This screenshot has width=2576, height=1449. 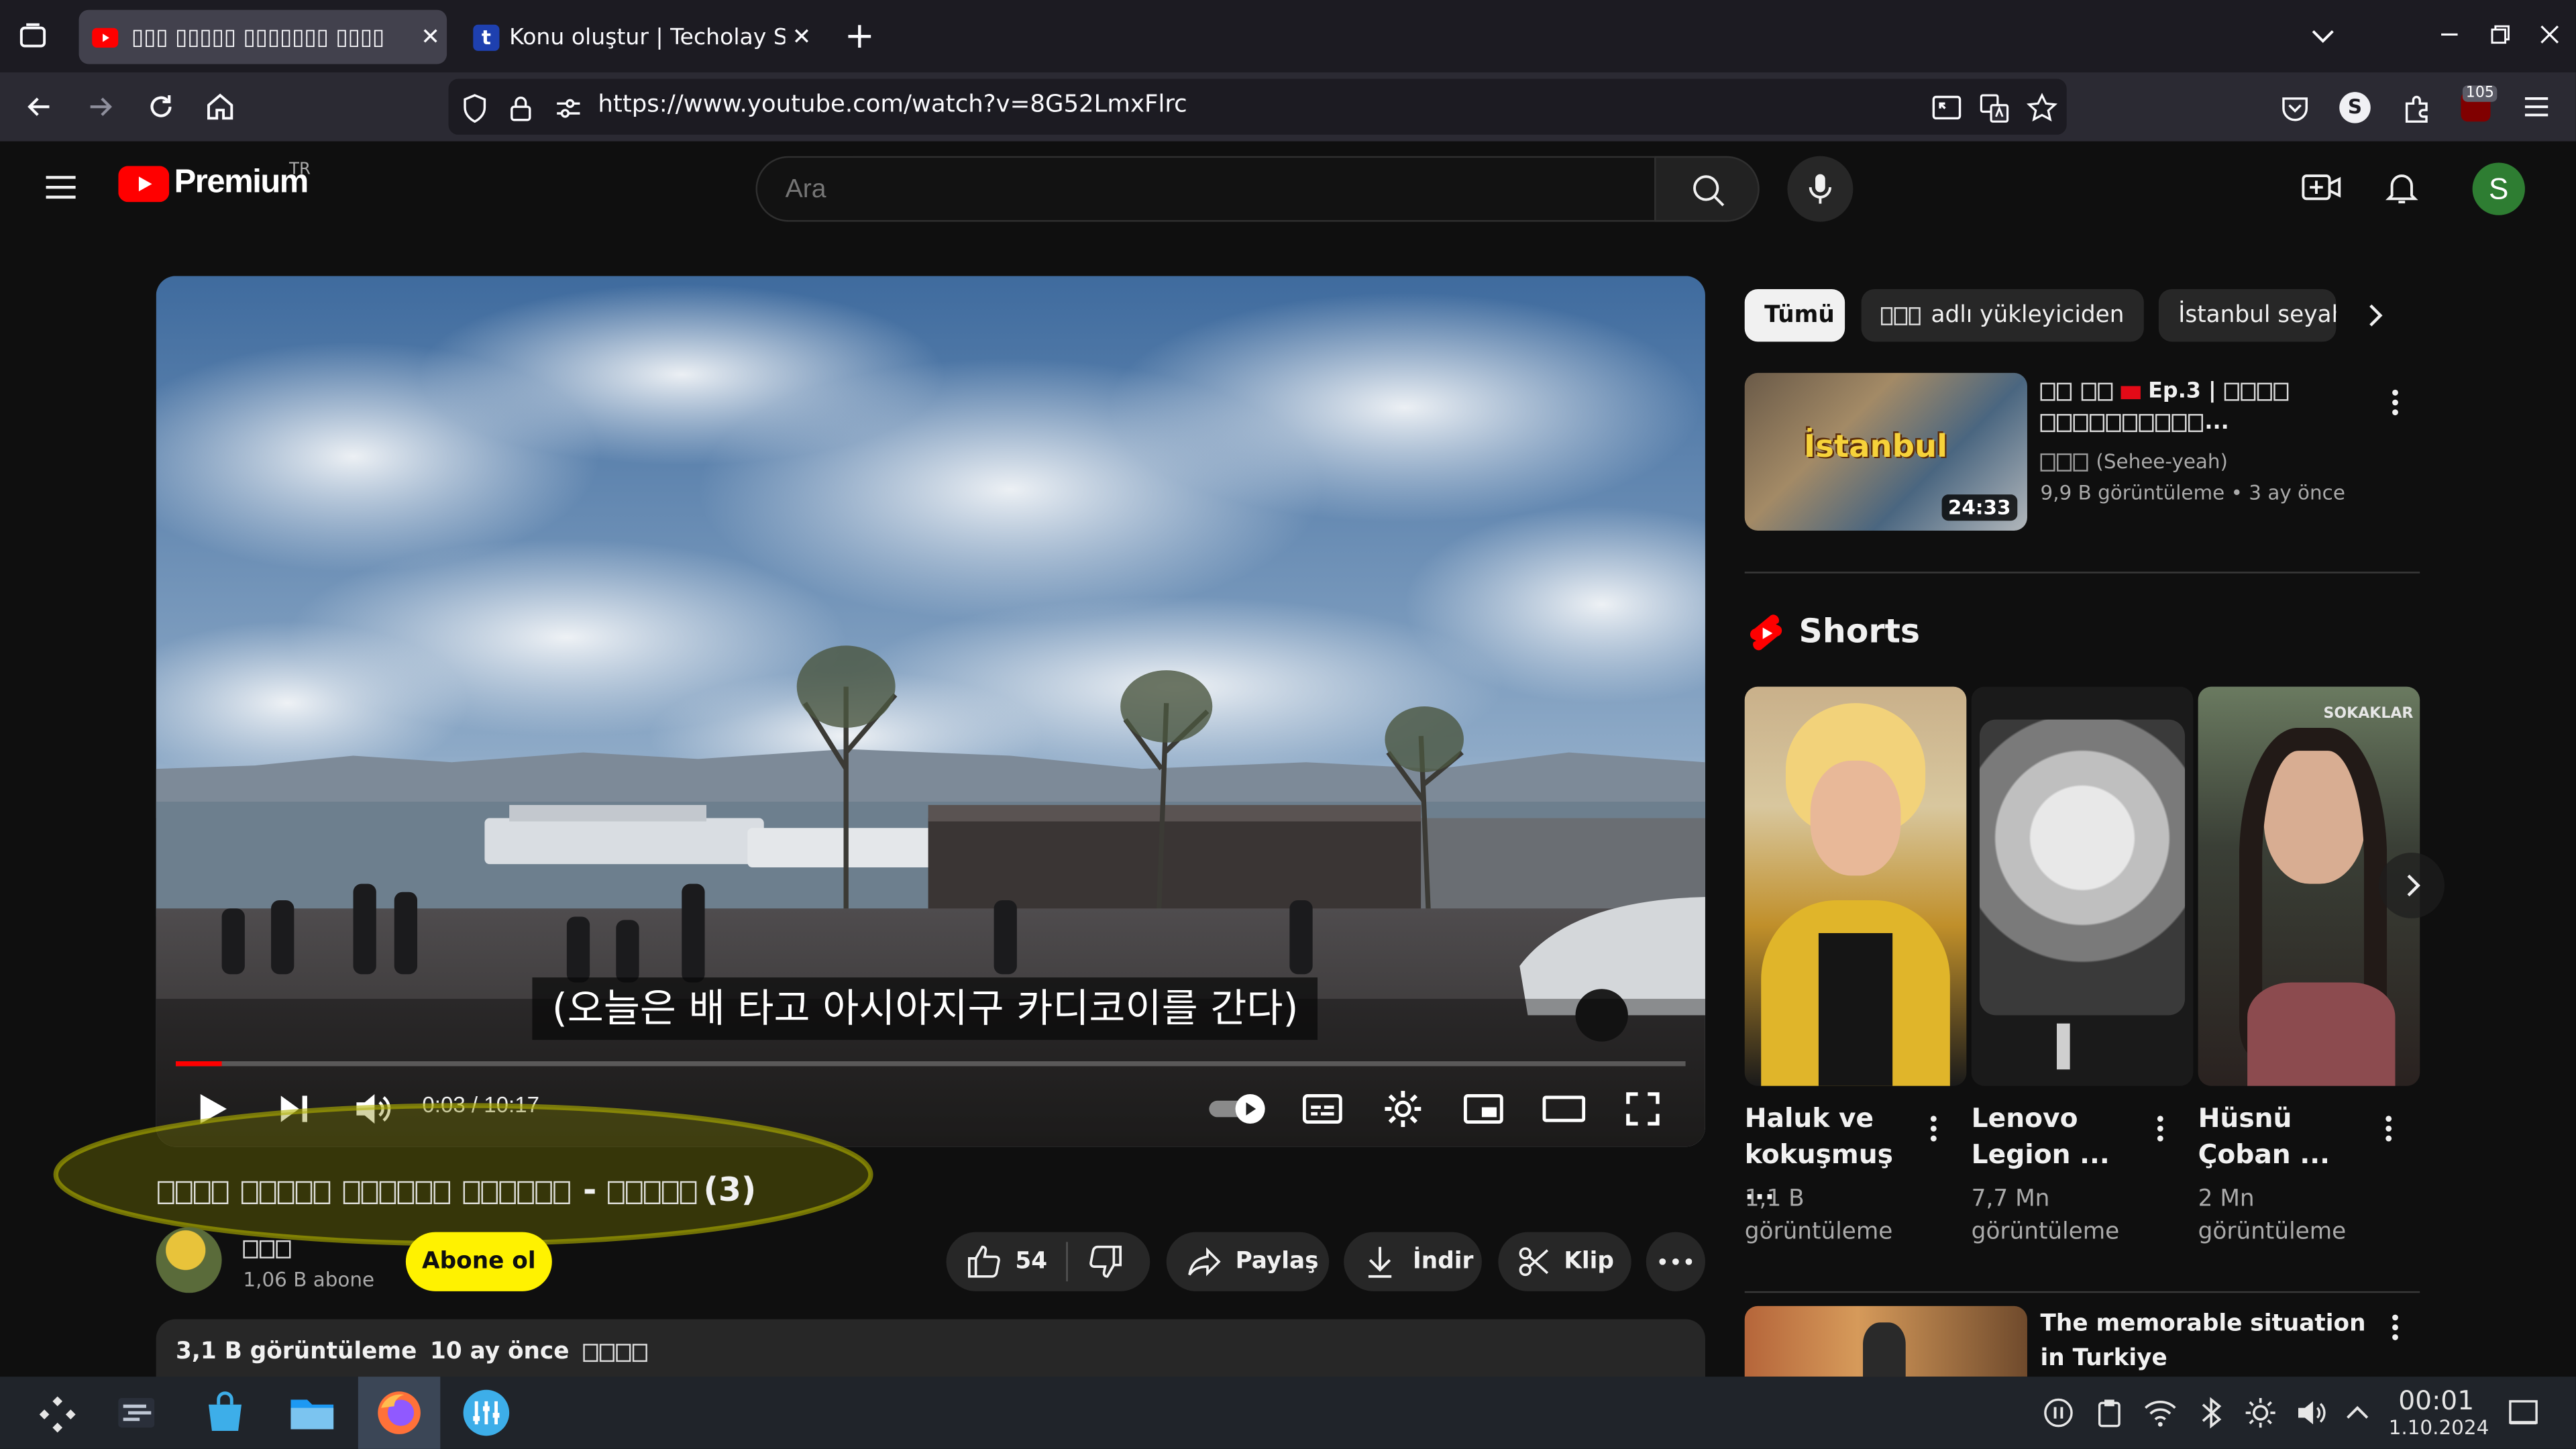 What do you see at coordinates (1322, 1109) in the screenshot?
I see `subtitles-icon` at bounding box center [1322, 1109].